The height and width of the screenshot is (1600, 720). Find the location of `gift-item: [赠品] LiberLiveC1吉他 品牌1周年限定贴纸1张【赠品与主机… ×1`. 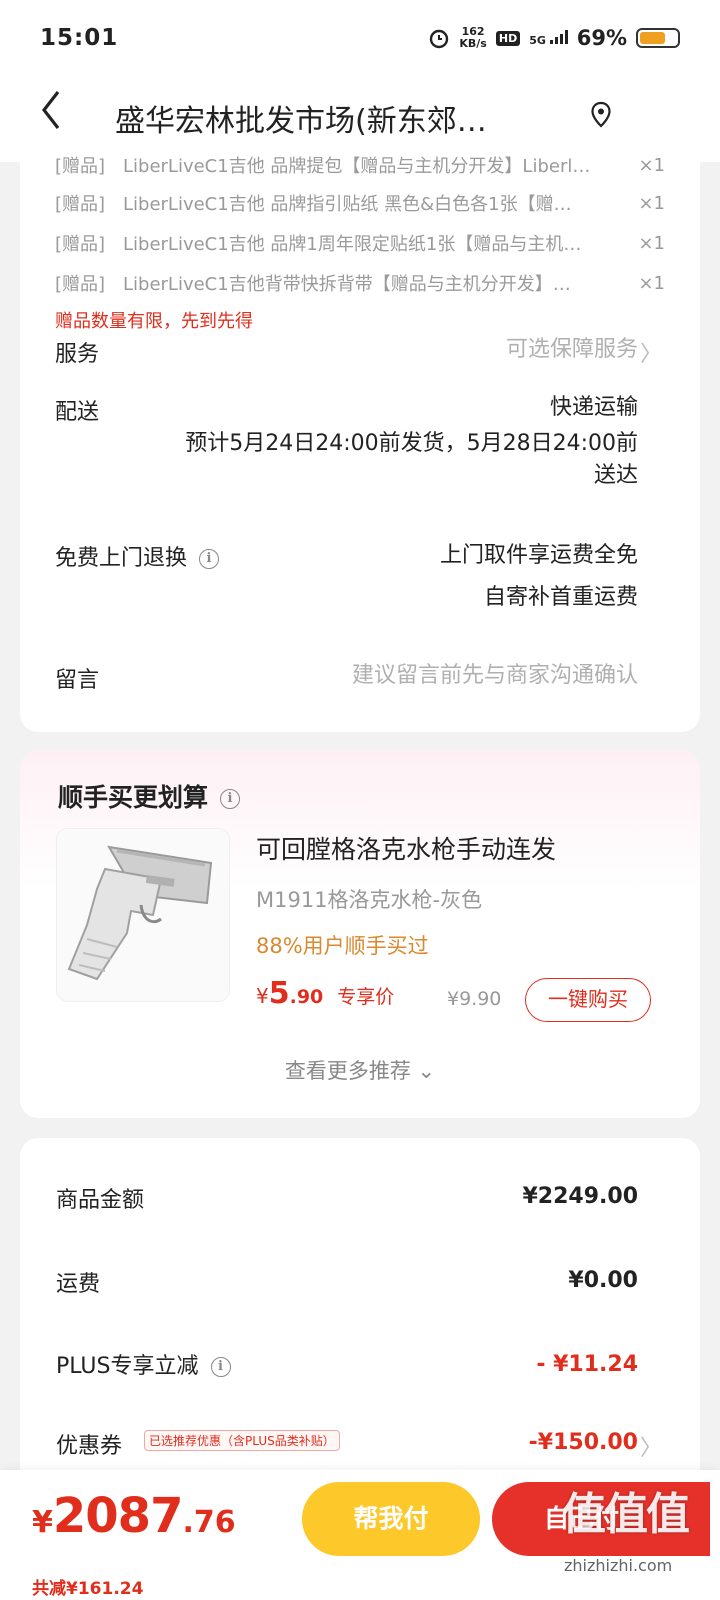

gift-item: [赠品] LiberLiveC1吉他 品牌1周年限定贴纸1张【赠品与主机… ×1 is located at coordinates (360, 243).